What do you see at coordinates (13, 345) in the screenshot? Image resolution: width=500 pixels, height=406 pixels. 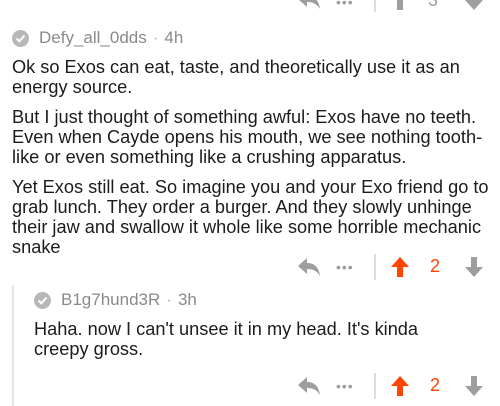 I see `thread-line` at bounding box center [13, 345].